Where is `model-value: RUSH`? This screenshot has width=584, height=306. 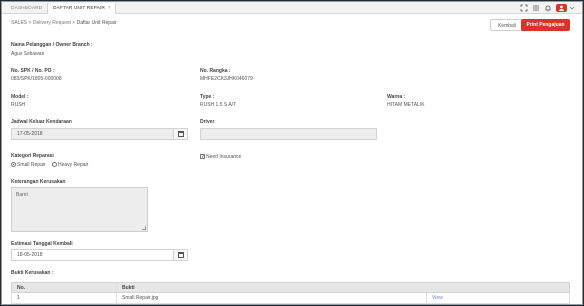 model-value: RUSH is located at coordinates (18, 105).